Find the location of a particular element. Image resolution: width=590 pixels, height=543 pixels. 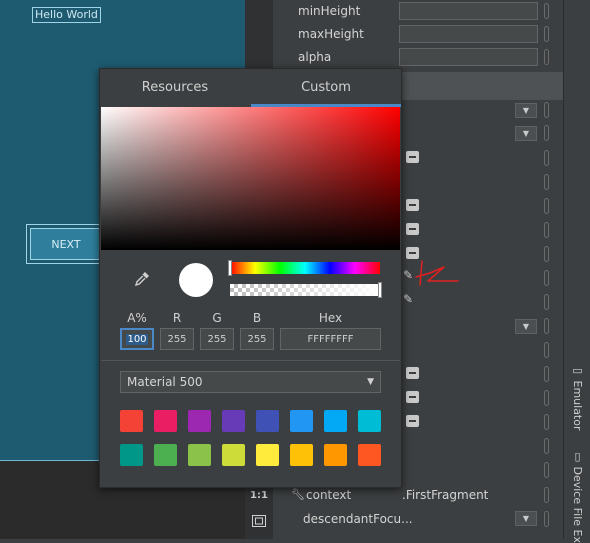

tab-custom: Custom is located at coordinates (326, 87).